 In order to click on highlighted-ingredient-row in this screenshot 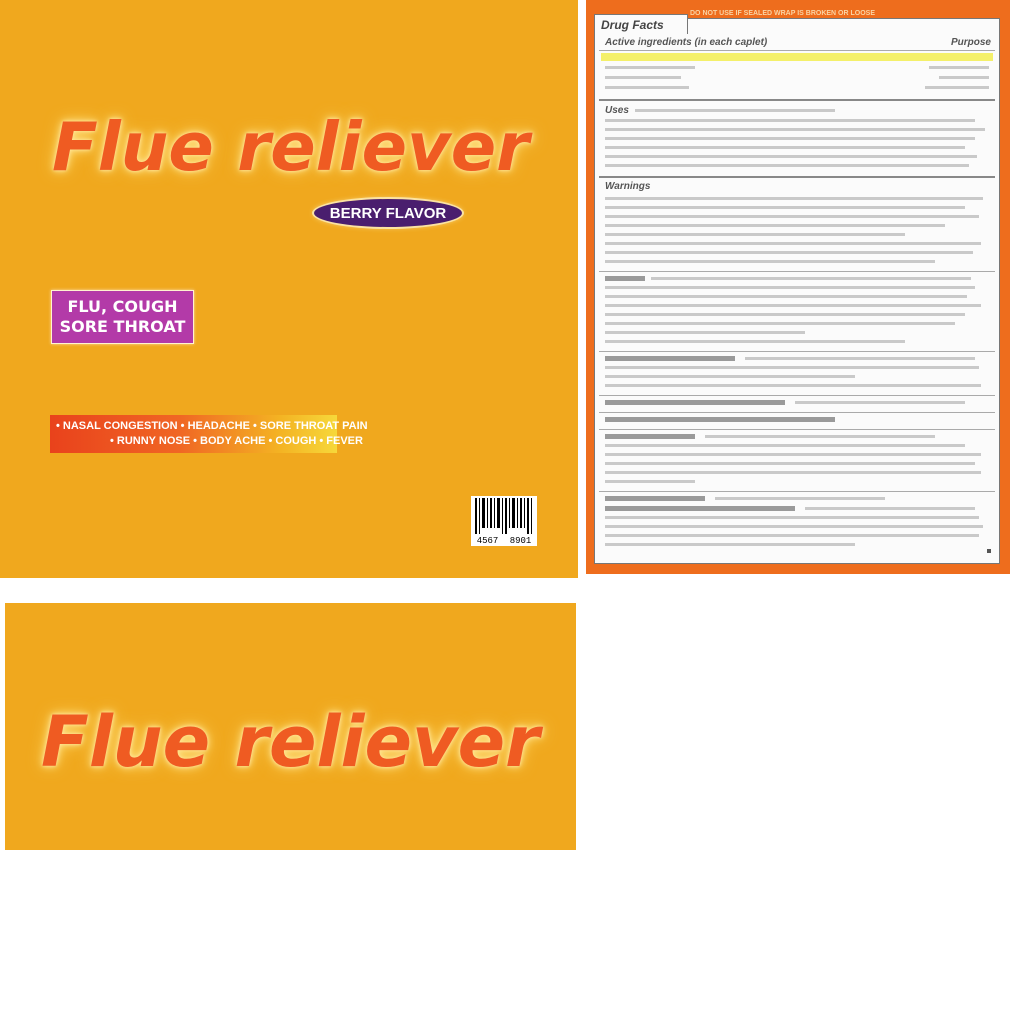, I will do `click(797, 57)`.